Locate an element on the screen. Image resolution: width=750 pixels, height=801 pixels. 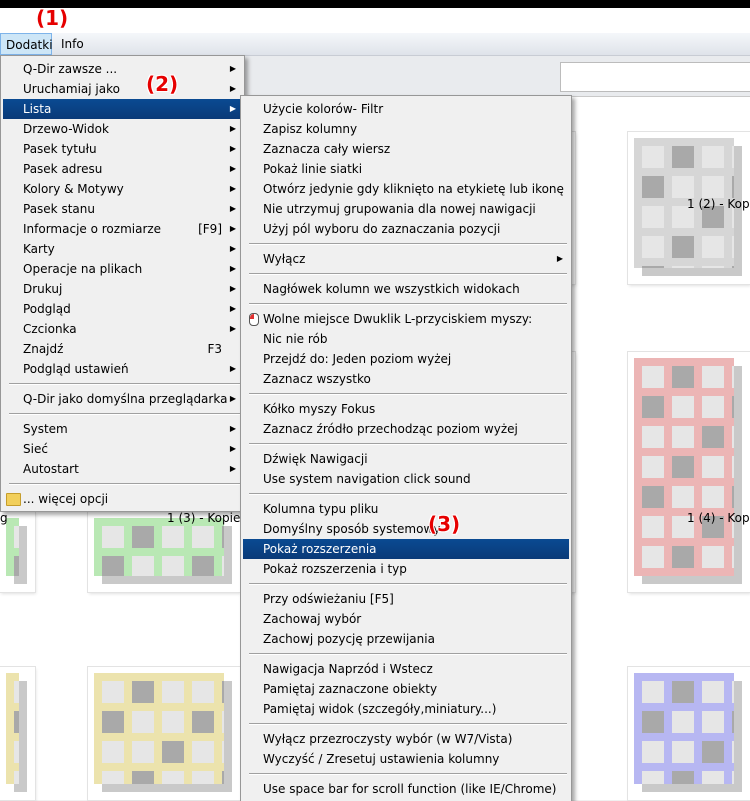
submenu-item-uzyj-pol-wyboru-do-zaznaczania-pozycji: Użyj pól wyboru do zaznaczania pozycji is located at coordinates (406, 229).